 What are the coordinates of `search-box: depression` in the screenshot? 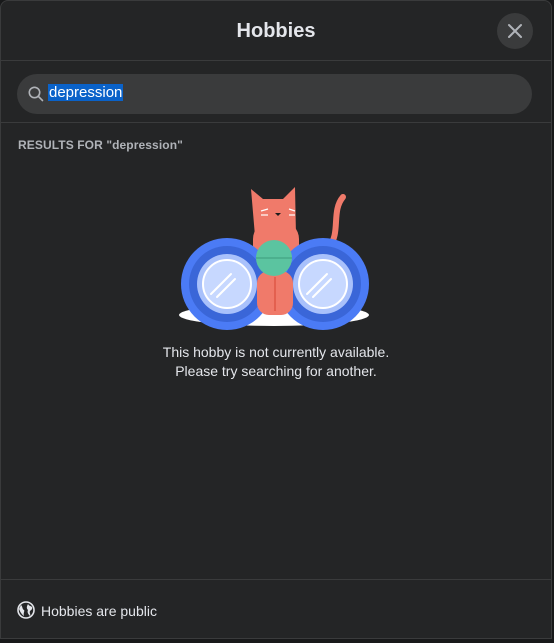 It's located at (274, 94).